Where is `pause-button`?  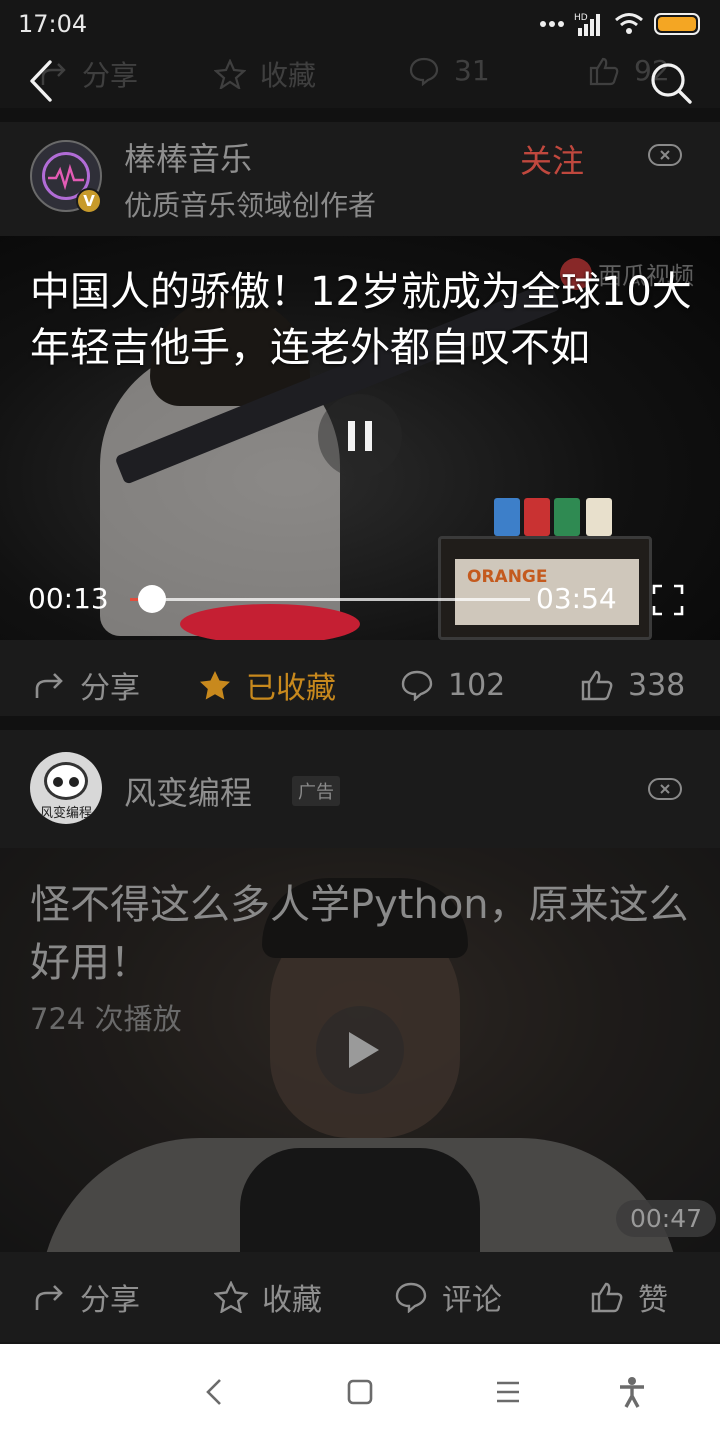
pause-button is located at coordinates (360, 436).